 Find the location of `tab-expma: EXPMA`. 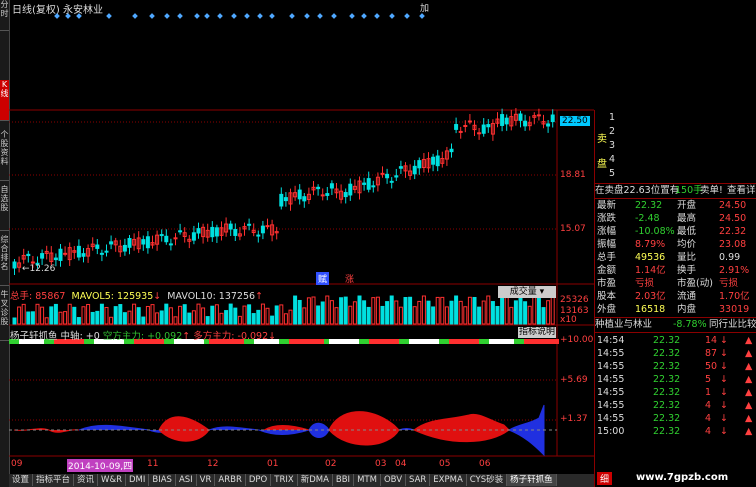

tab-expma: EXPMA is located at coordinates (448, 480).